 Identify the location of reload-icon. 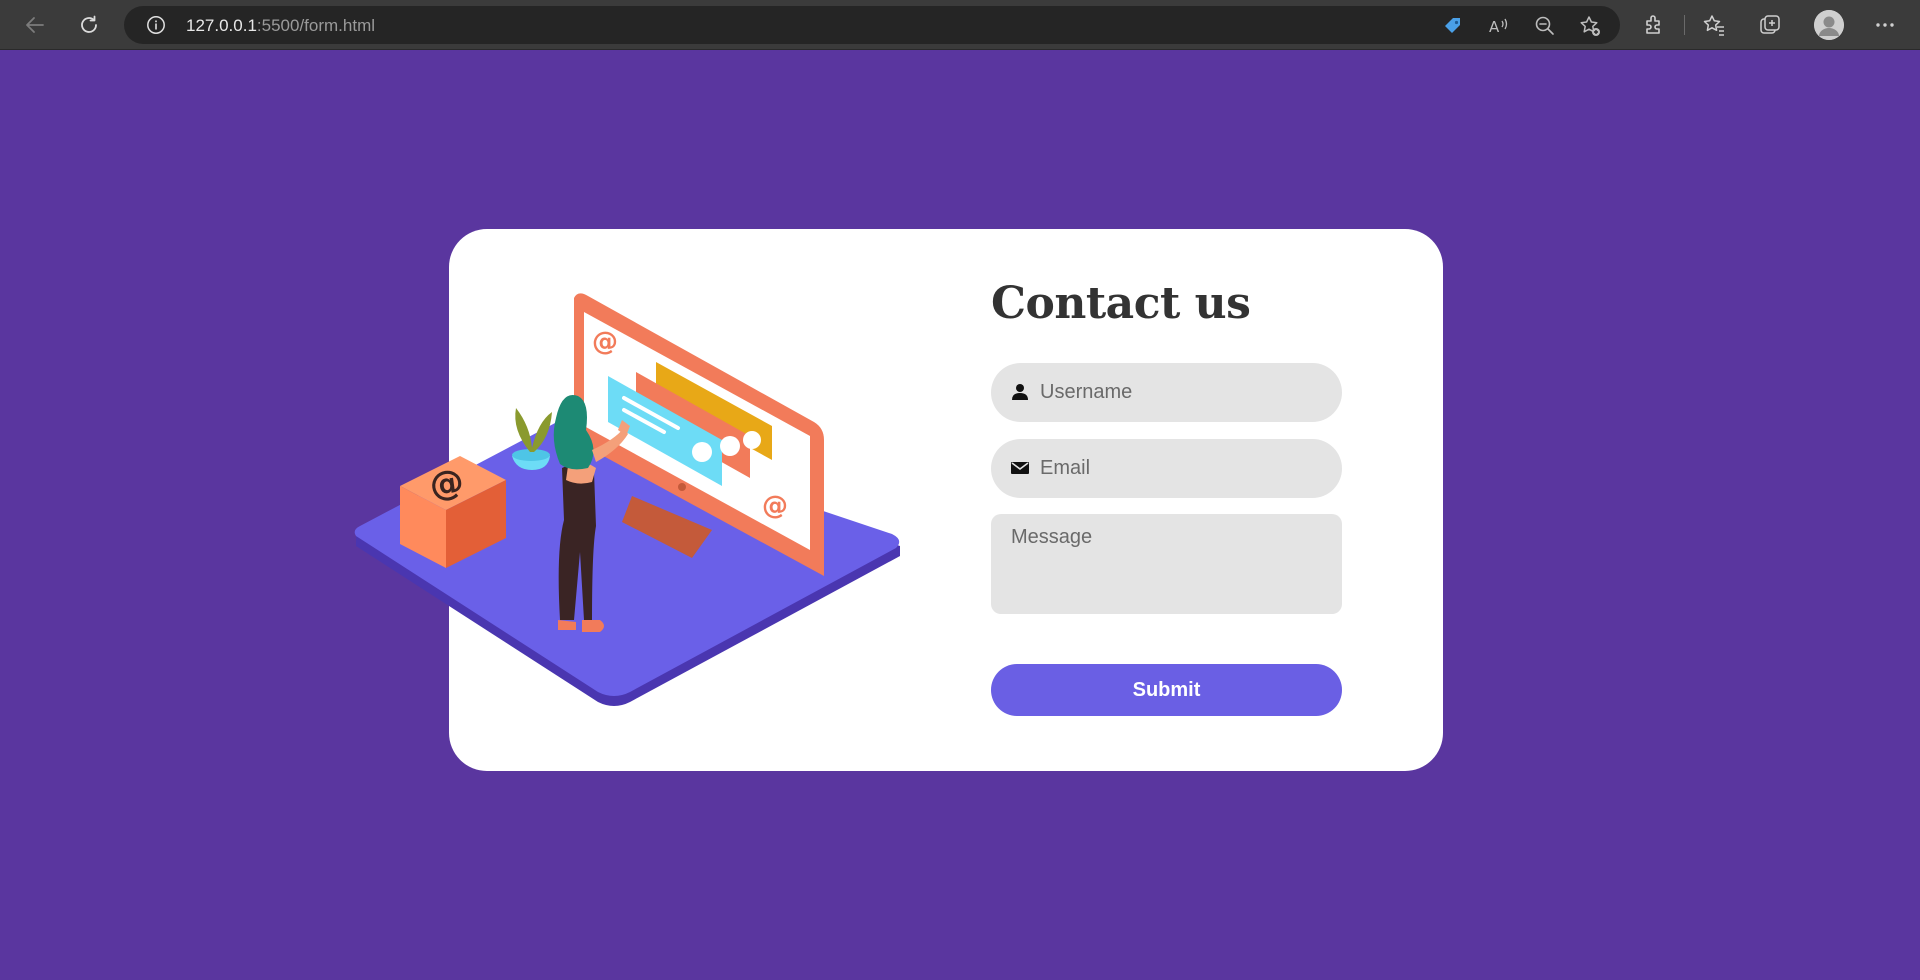
(89, 24).